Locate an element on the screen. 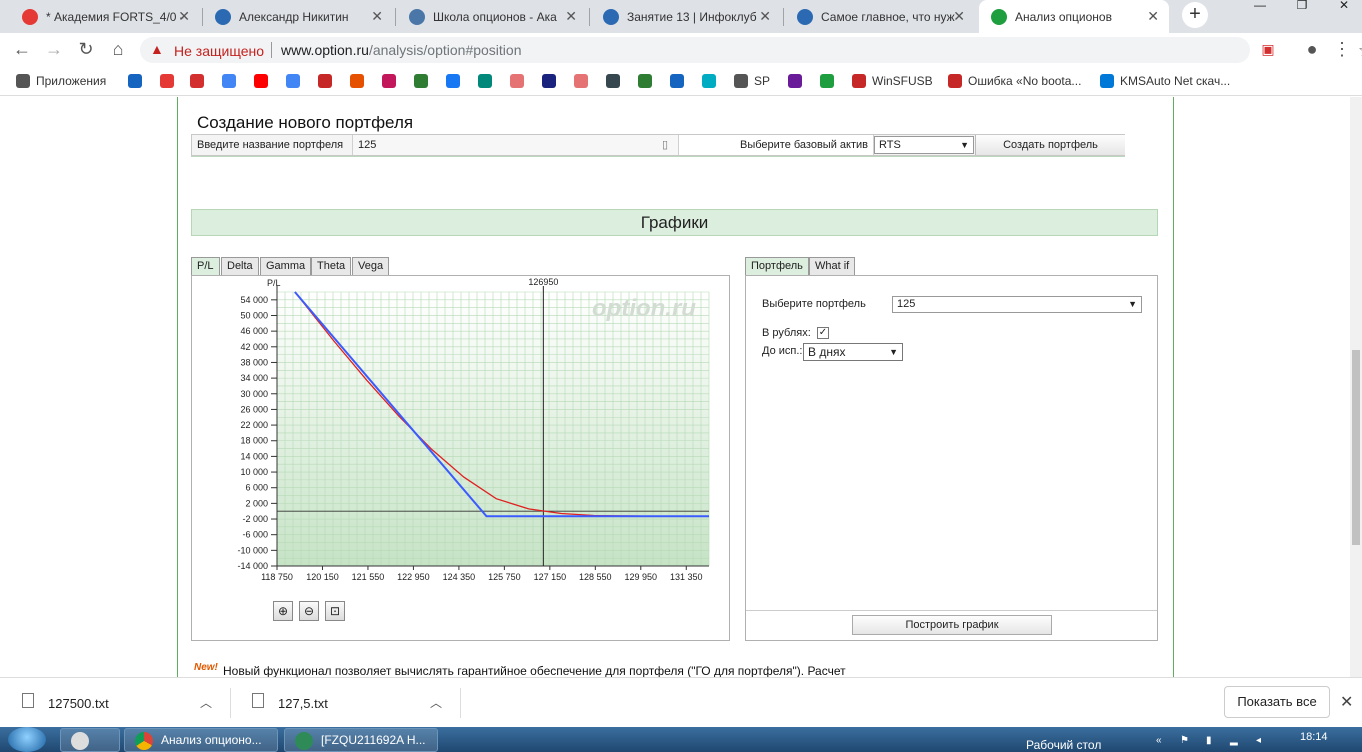 Image resolution: width=1362 pixels, height=752 pixels. scrollbar-thumb is located at coordinates (1356, 447).